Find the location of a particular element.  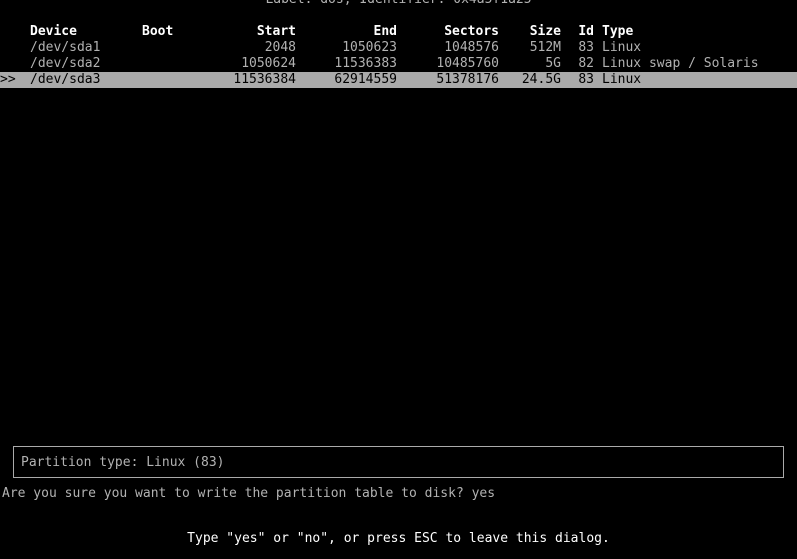

partition-type-info-text: Partition type: Linux (83) is located at coordinates (123, 462).